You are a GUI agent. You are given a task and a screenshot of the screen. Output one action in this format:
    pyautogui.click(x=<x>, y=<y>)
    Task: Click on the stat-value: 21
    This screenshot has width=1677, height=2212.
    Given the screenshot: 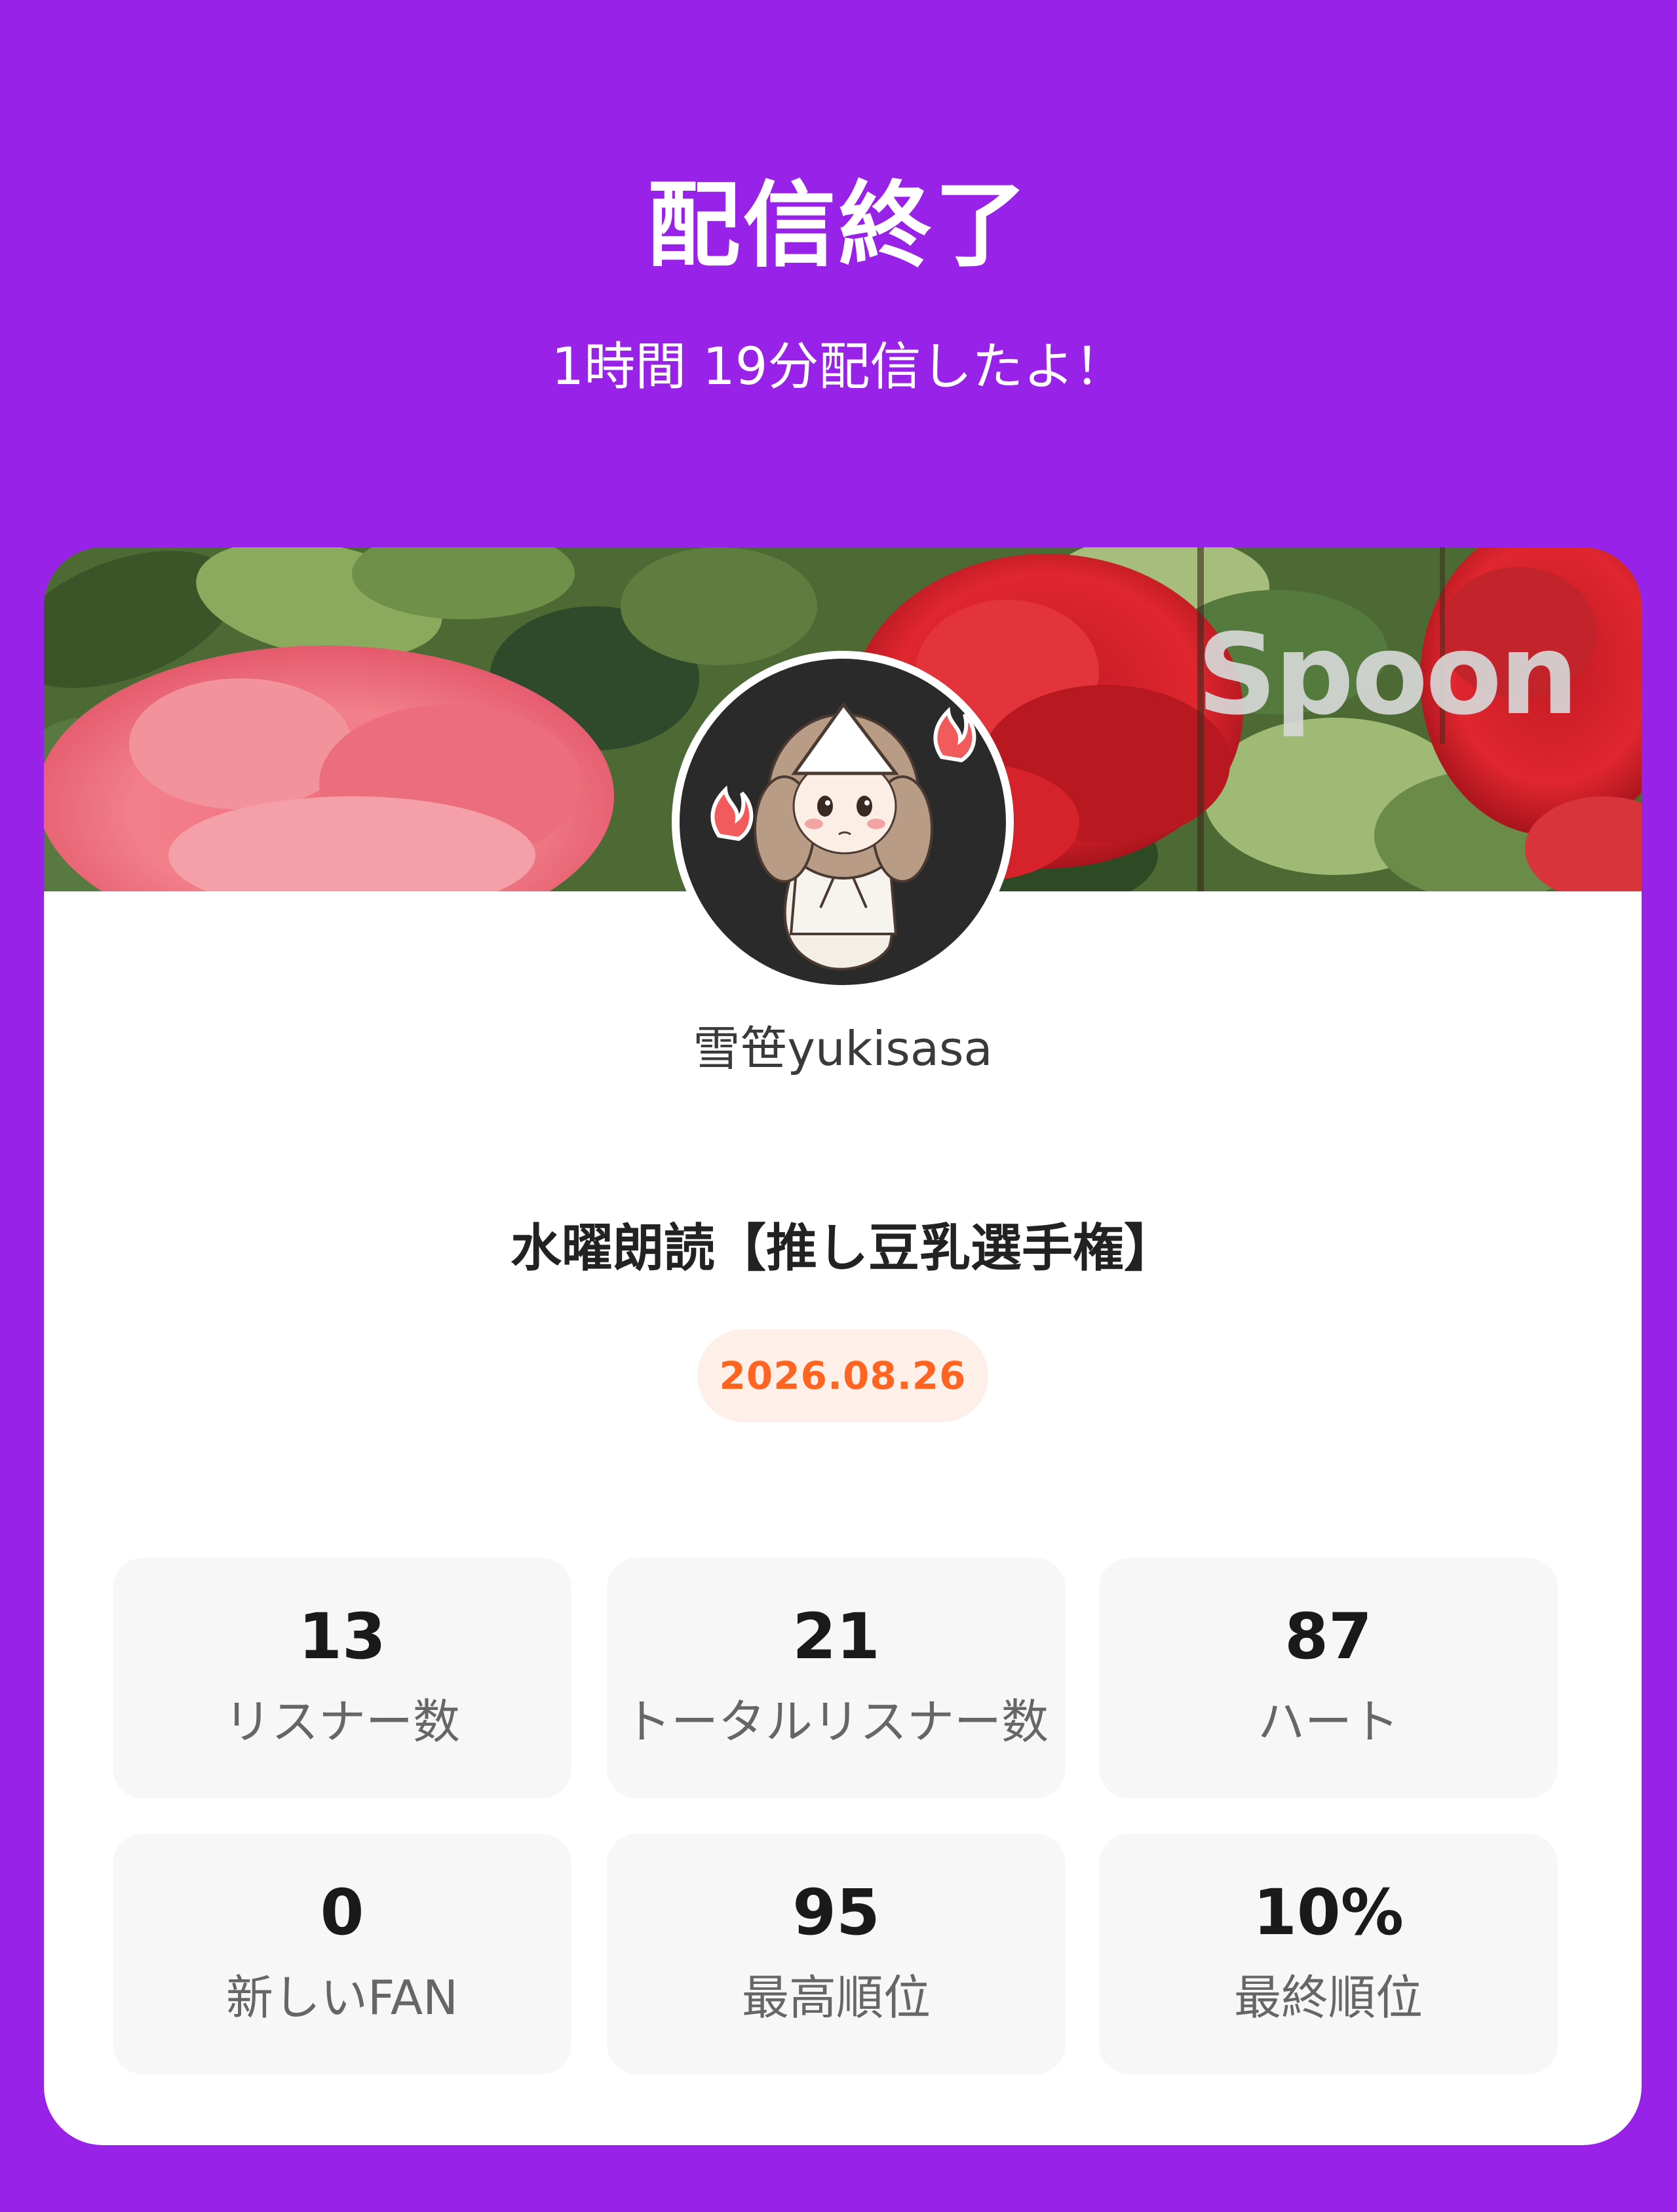 What is the action you would take?
    pyautogui.click(x=836, y=1636)
    